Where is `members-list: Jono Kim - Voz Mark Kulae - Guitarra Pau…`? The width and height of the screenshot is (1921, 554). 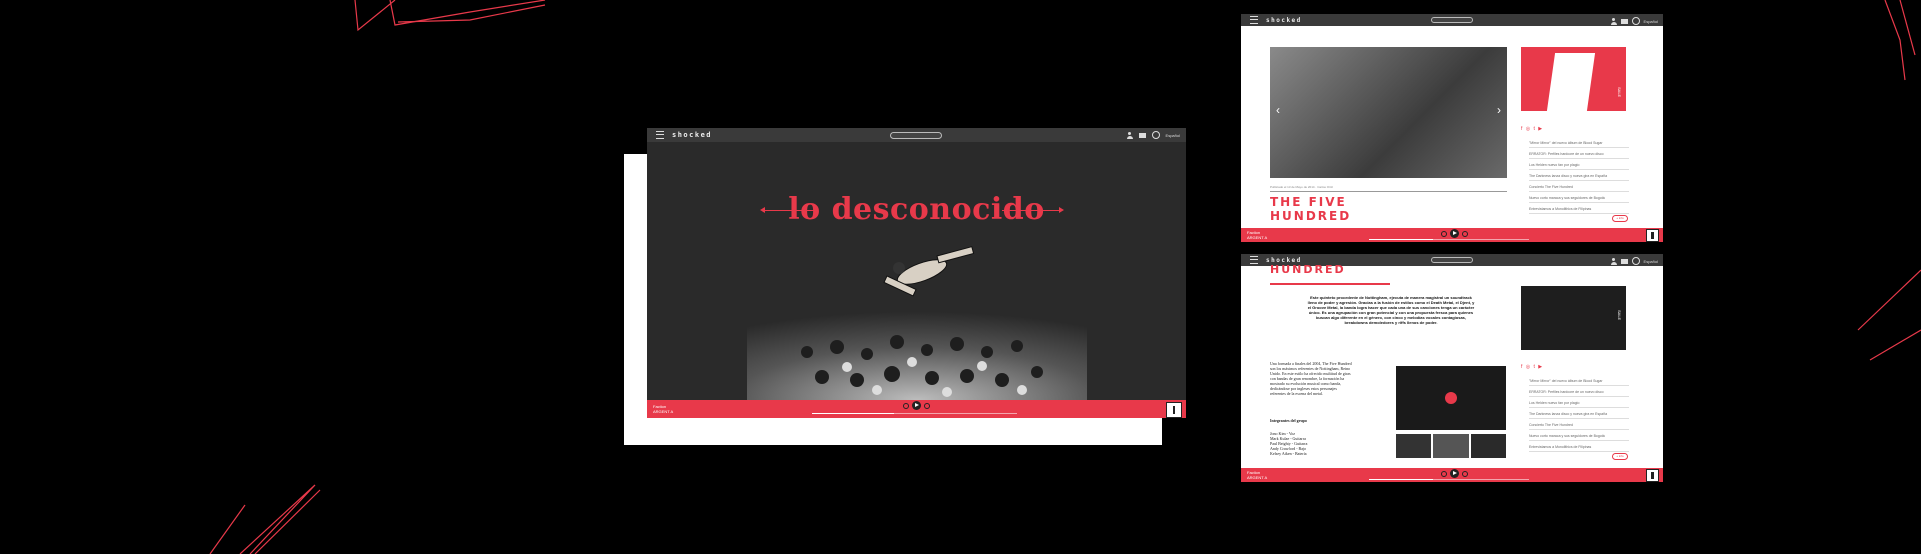 members-list: Jono Kim - Voz Mark Kulae - Guitarra Pau… is located at coordinates (1289, 443).